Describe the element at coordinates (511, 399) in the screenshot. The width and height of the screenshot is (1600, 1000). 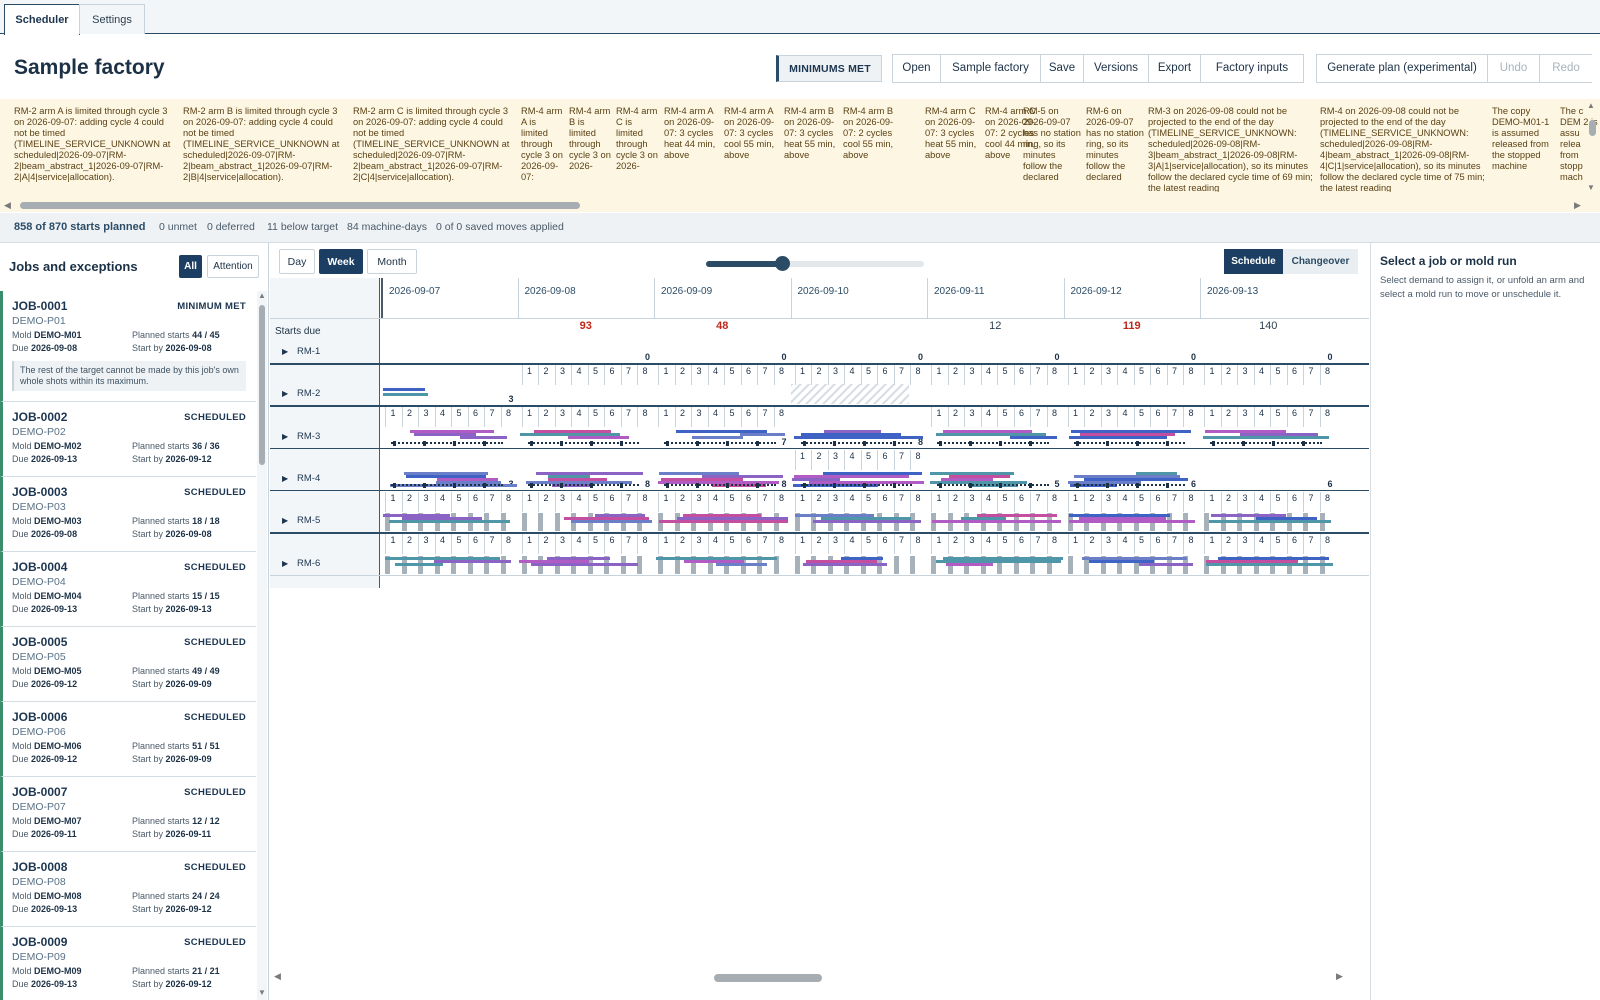
I see `arm-day-count: 3` at that location.